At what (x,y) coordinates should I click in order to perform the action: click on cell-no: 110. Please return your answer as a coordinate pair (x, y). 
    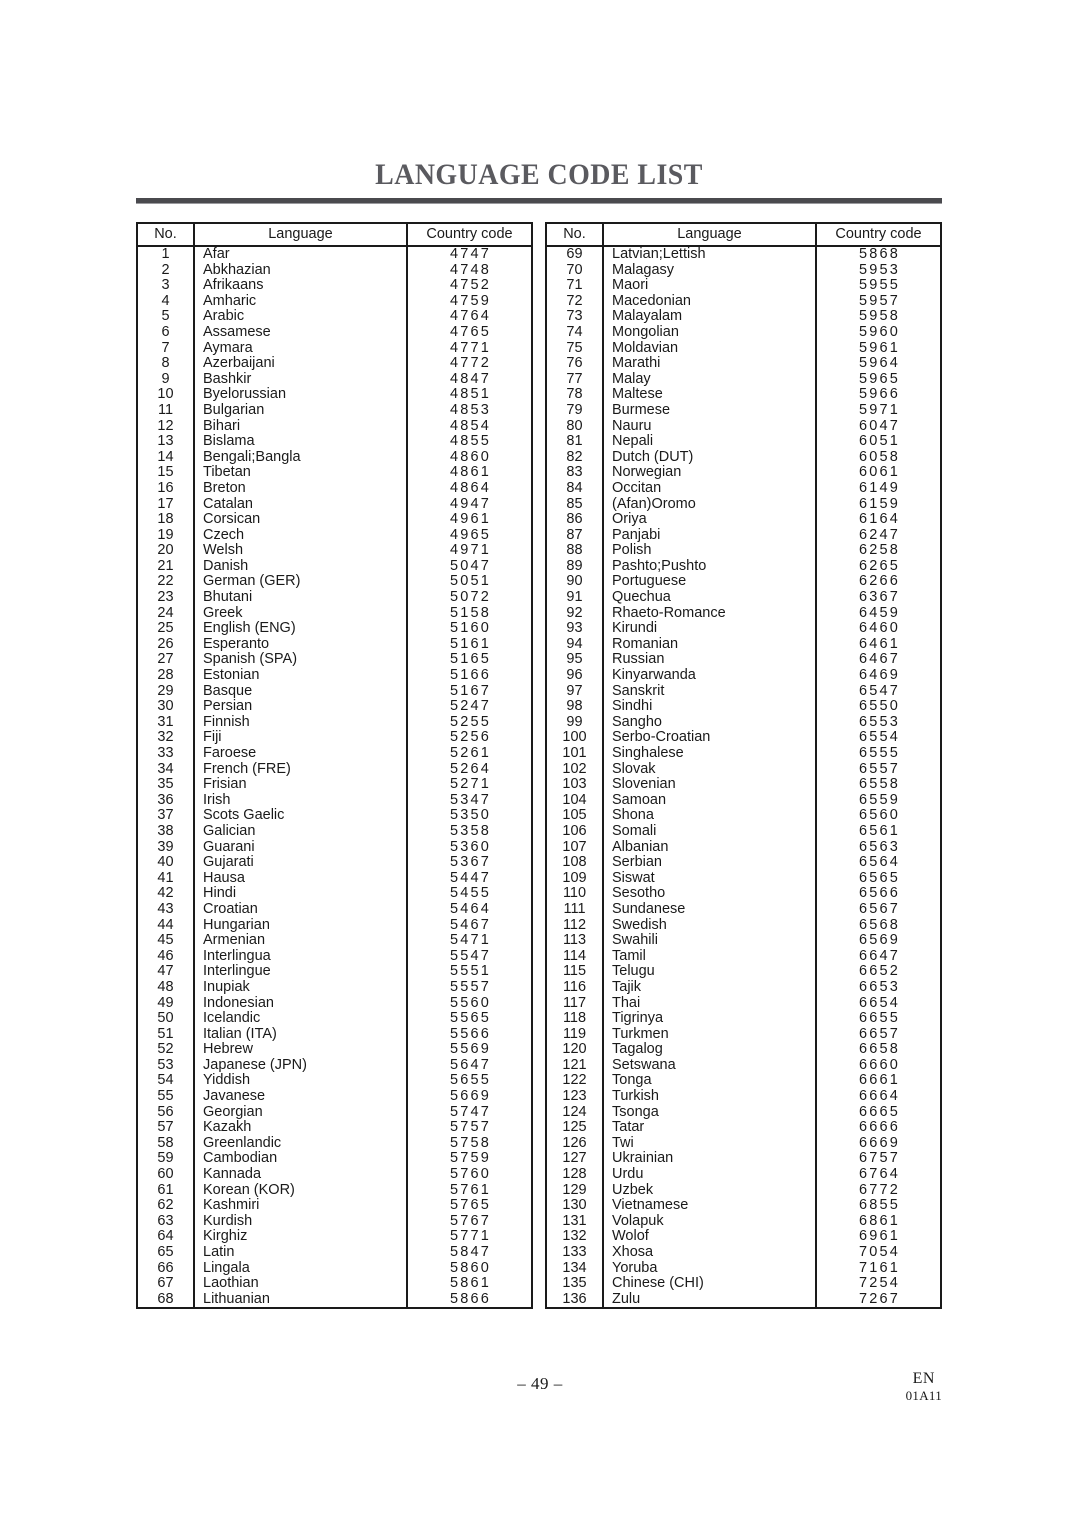
    Looking at the image, I should click on (575, 894).